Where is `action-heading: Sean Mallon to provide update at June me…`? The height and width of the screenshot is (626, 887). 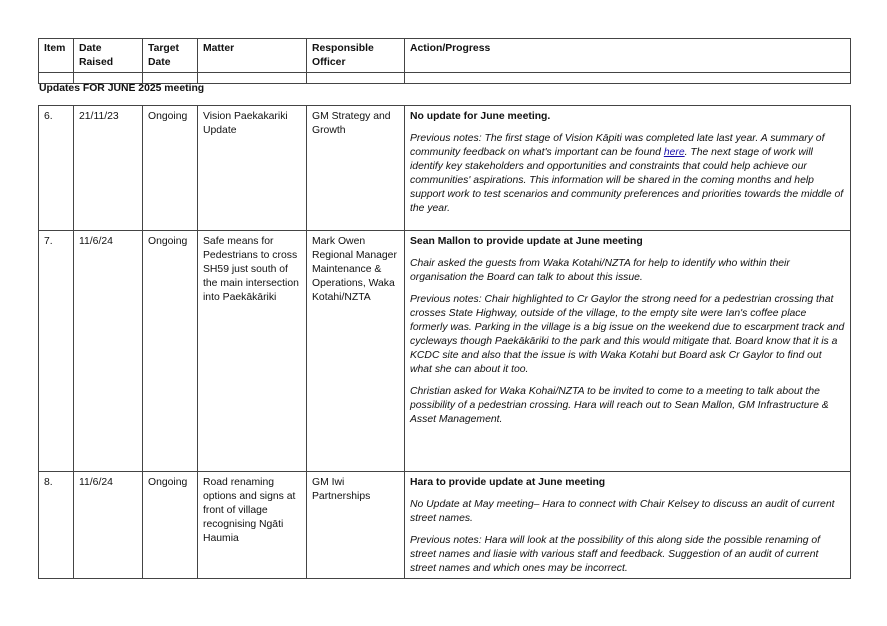 action-heading: Sean Mallon to provide update at June me… is located at coordinates (526, 241).